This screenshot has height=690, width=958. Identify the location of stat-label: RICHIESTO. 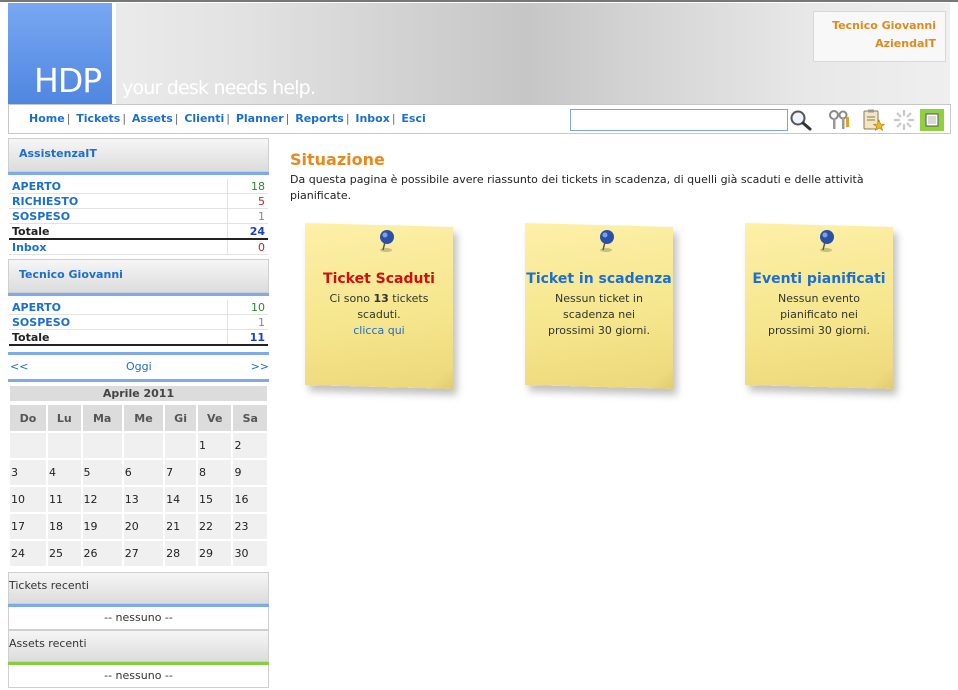
(118, 201).